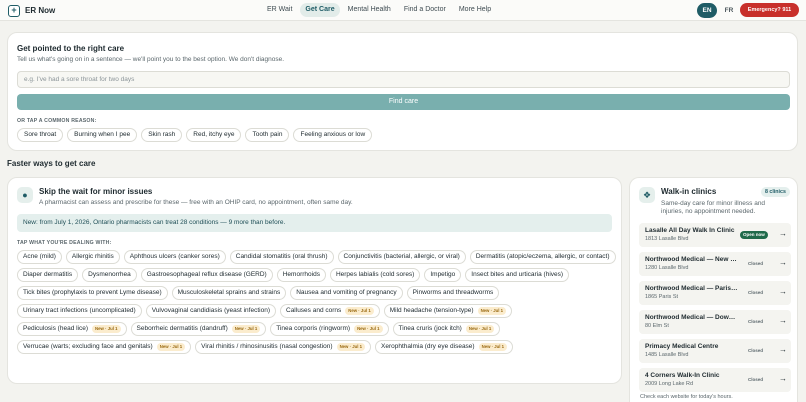 This screenshot has width=806, height=402. What do you see at coordinates (92, 257) in the screenshot?
I see `condition-chip: Allergic rhinitis` at bounding box center [92, 257].